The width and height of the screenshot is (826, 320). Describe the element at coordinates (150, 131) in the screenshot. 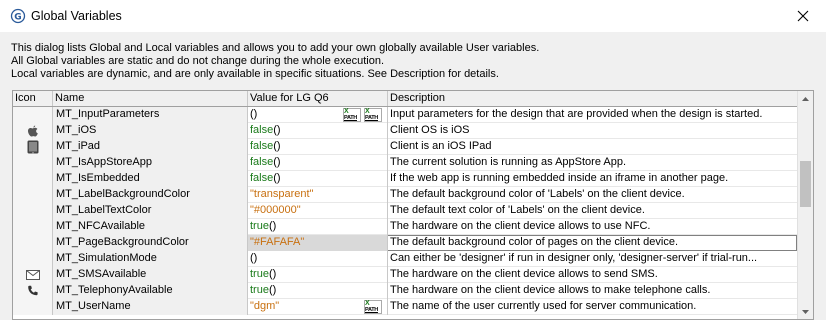

I see `variable-name: MT_iOS` at that location.